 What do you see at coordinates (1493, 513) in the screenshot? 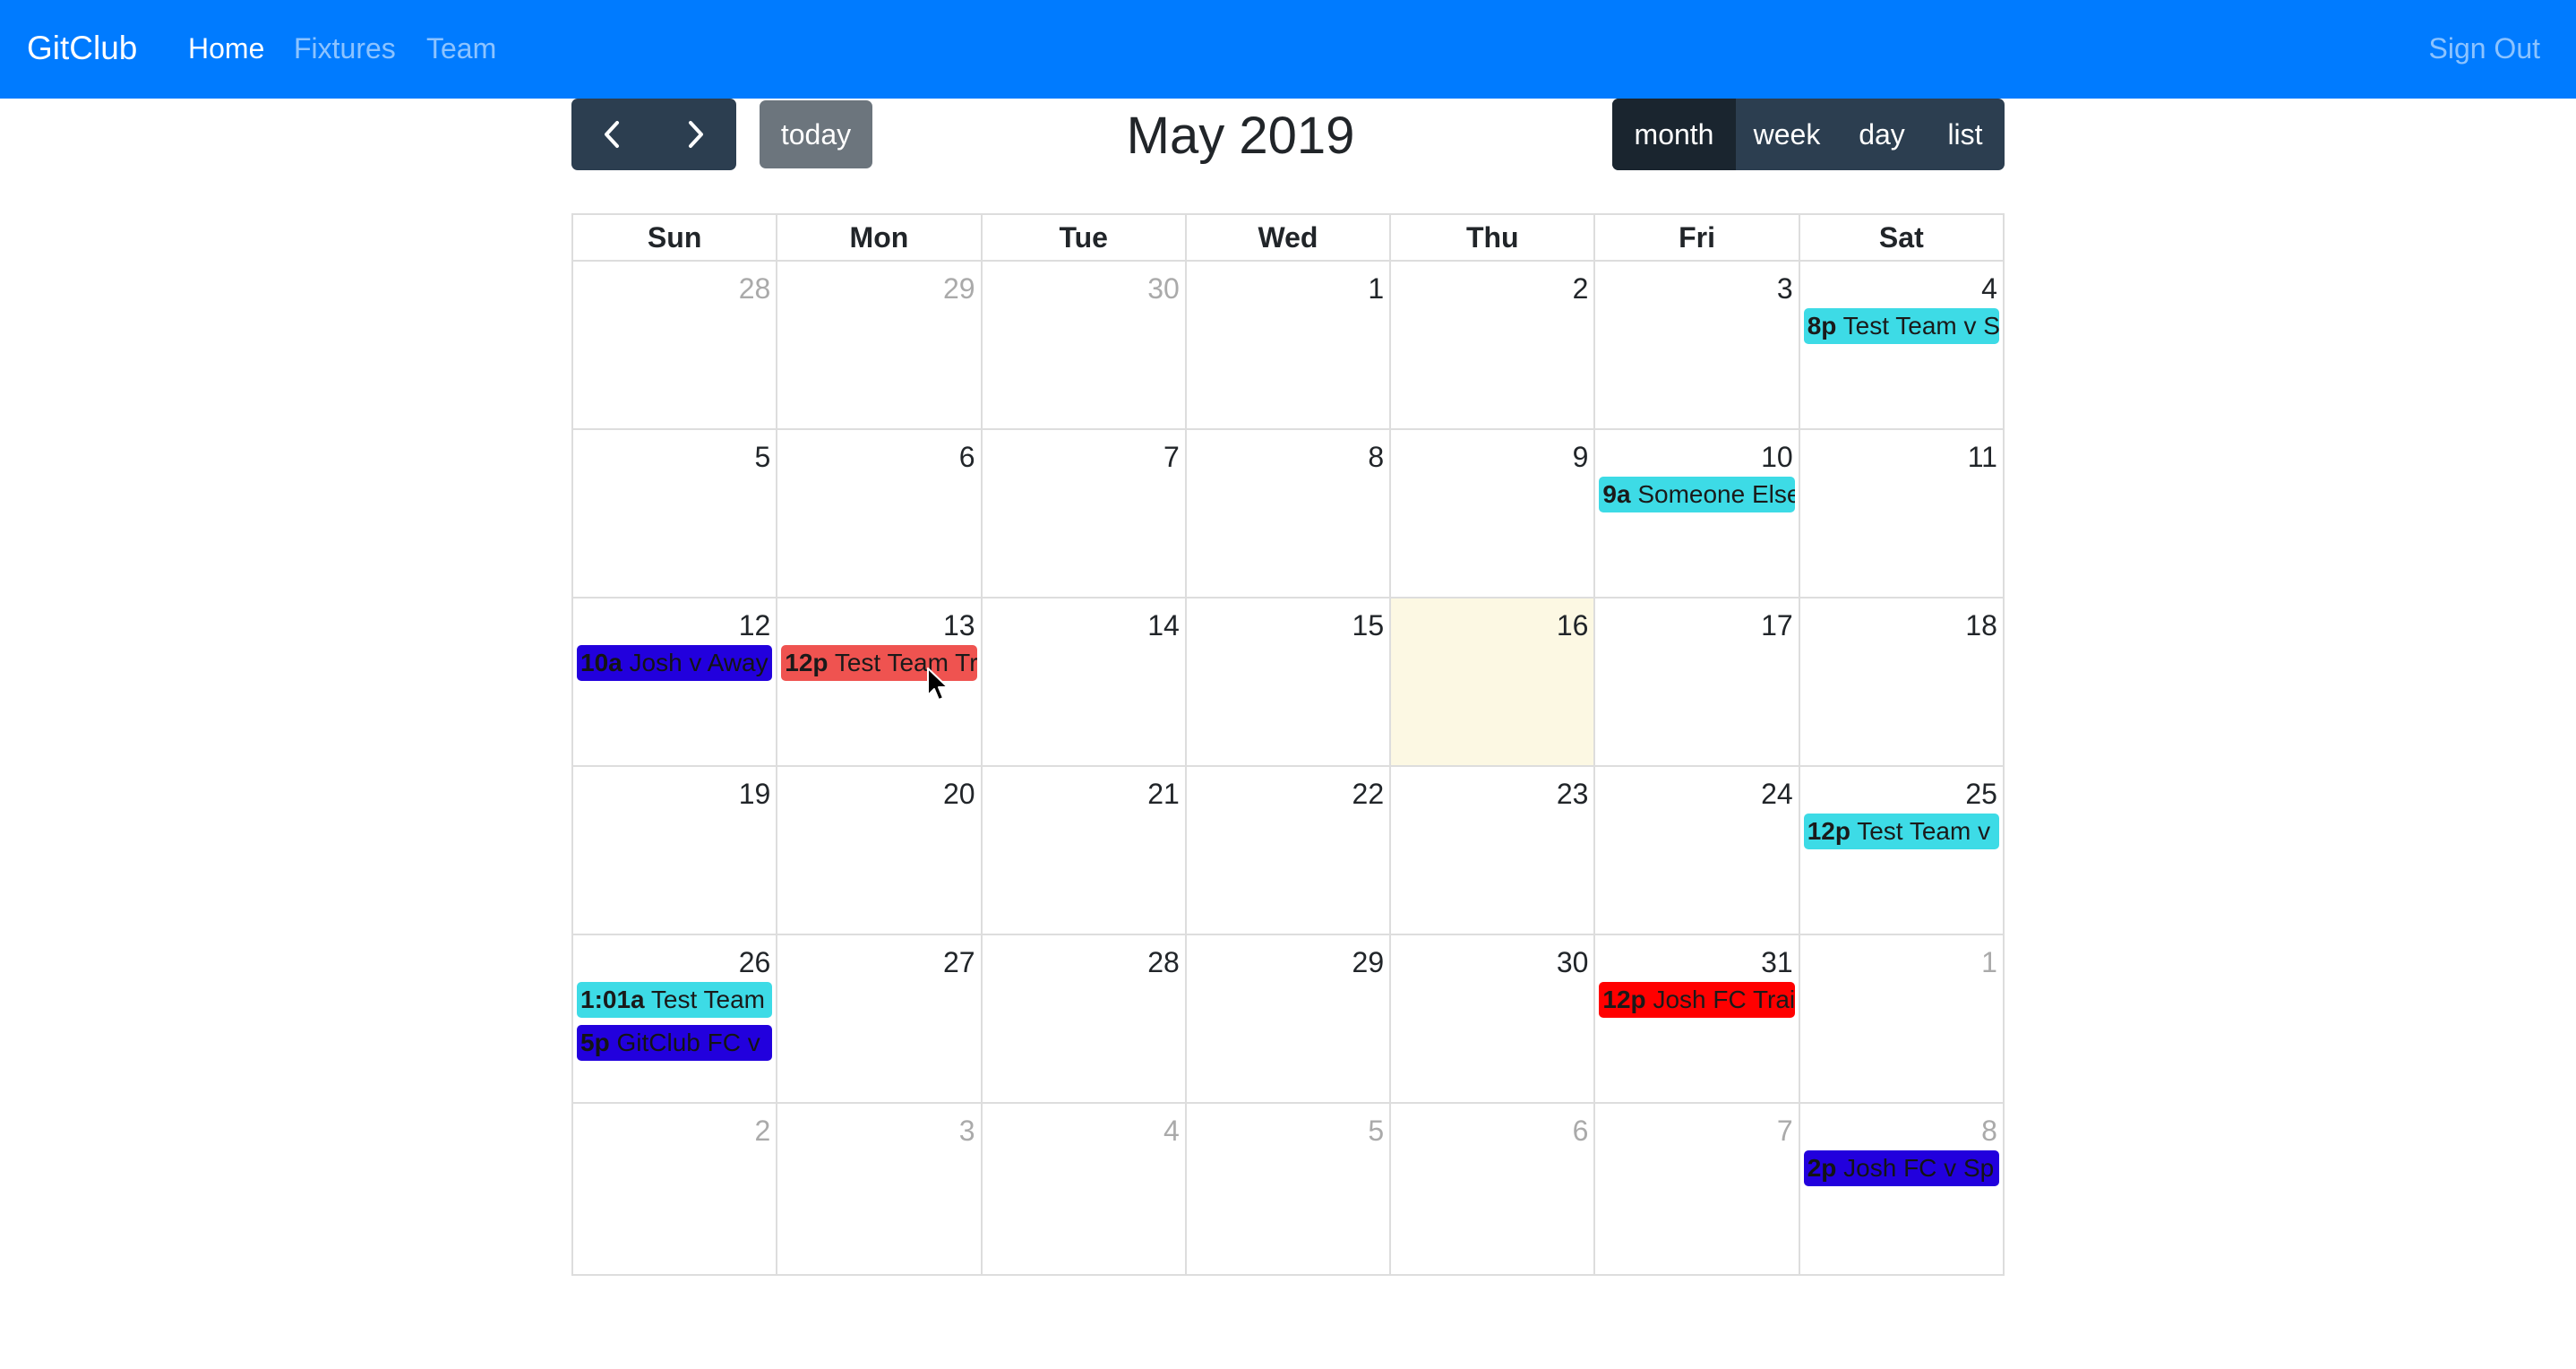
I see `day-cell: 9` at bounding box center [1493, 513].